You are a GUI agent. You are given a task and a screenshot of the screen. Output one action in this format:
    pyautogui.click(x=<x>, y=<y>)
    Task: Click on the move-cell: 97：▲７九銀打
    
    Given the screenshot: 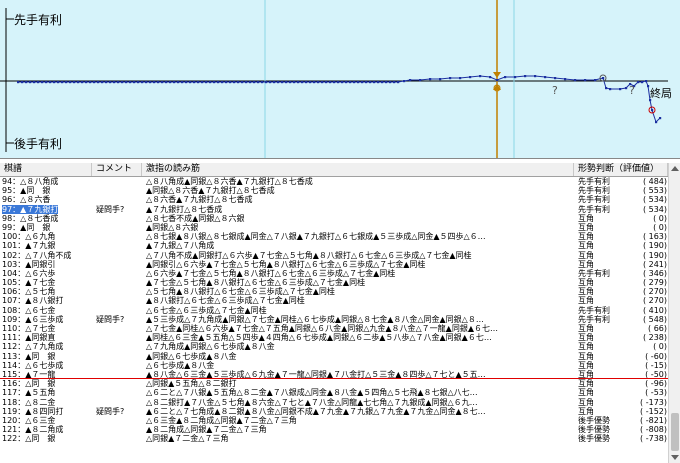 What is the action you would take?
    pyautogui.click(x=46, y=209)
    